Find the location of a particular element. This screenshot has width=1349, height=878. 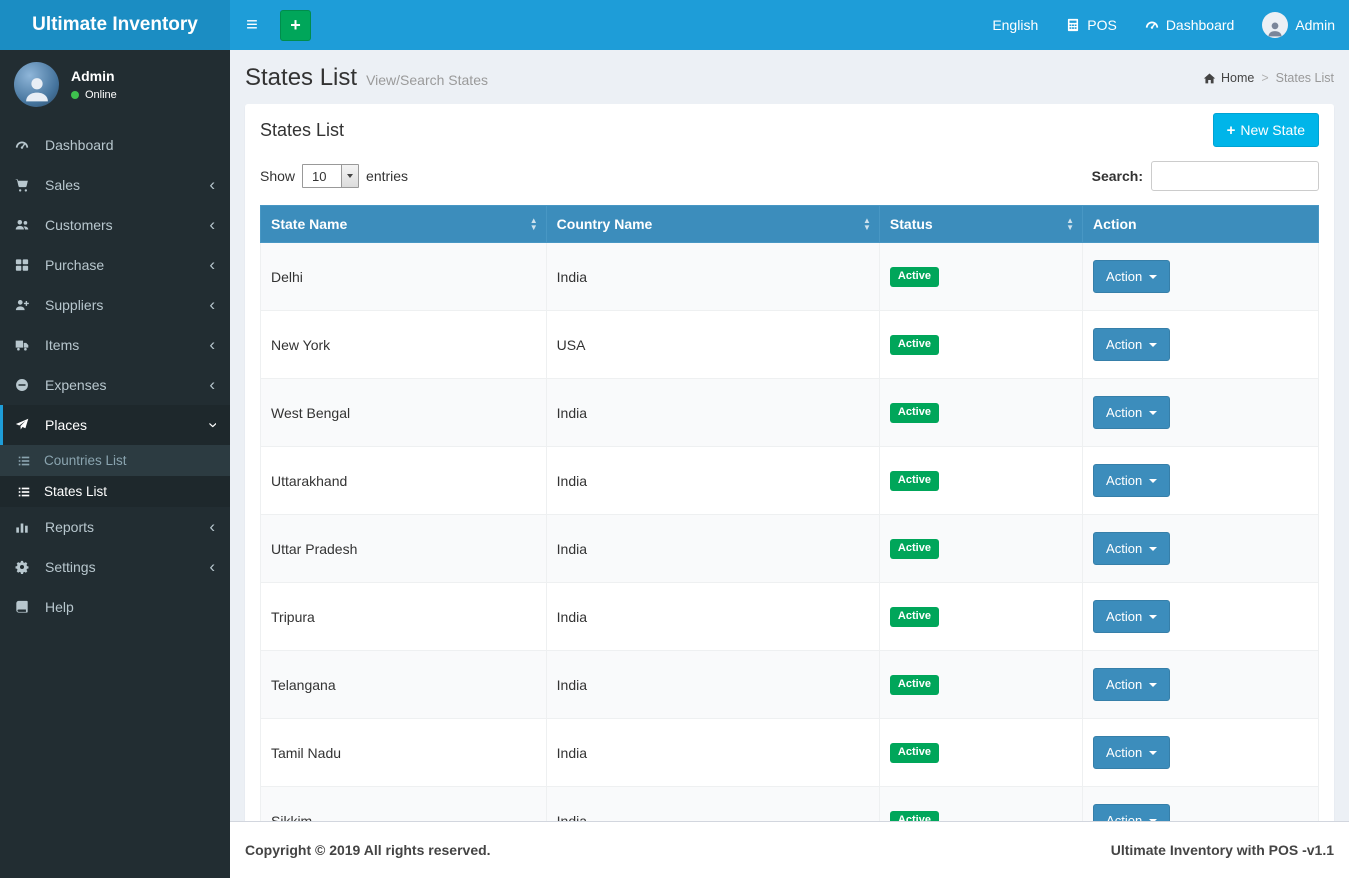

state-name-cell: Delhi is located at coordinates (403, 276).